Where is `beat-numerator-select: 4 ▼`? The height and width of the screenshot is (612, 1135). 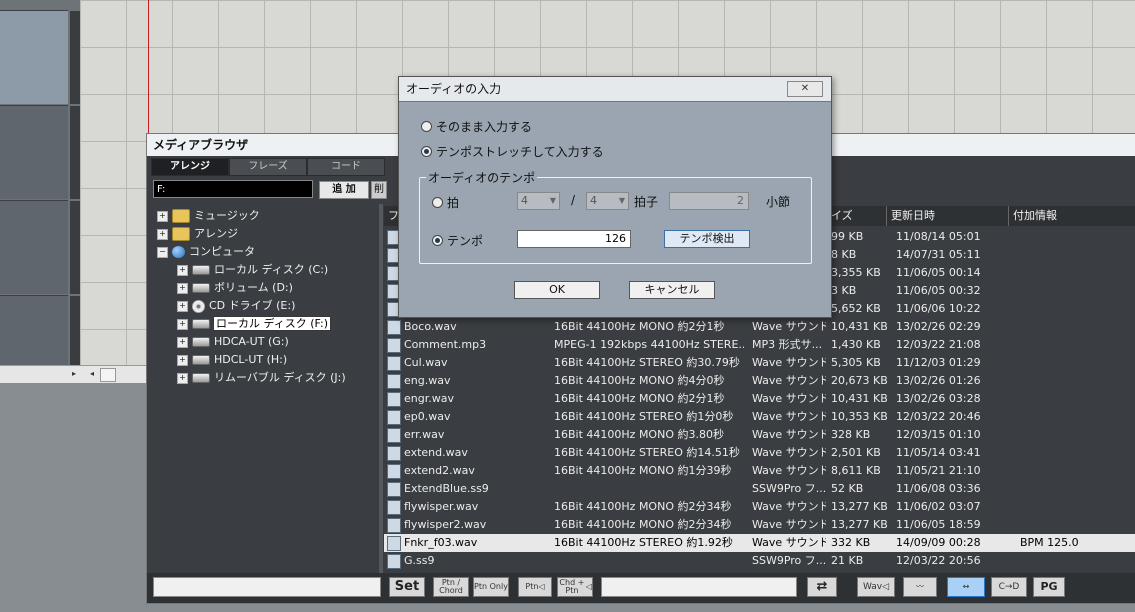
beat-numerator-select: 4 ▼ is located at coordinates (538, 201).